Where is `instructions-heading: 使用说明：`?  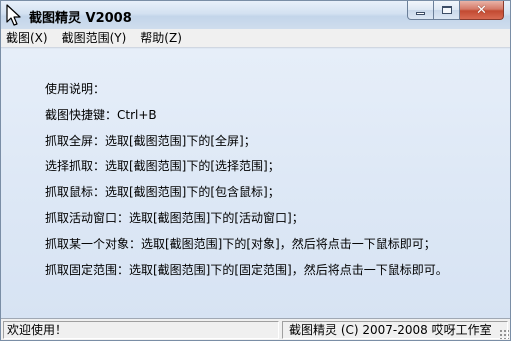
instructions-heading: 使用说明： is located at coordinates (75, 89).